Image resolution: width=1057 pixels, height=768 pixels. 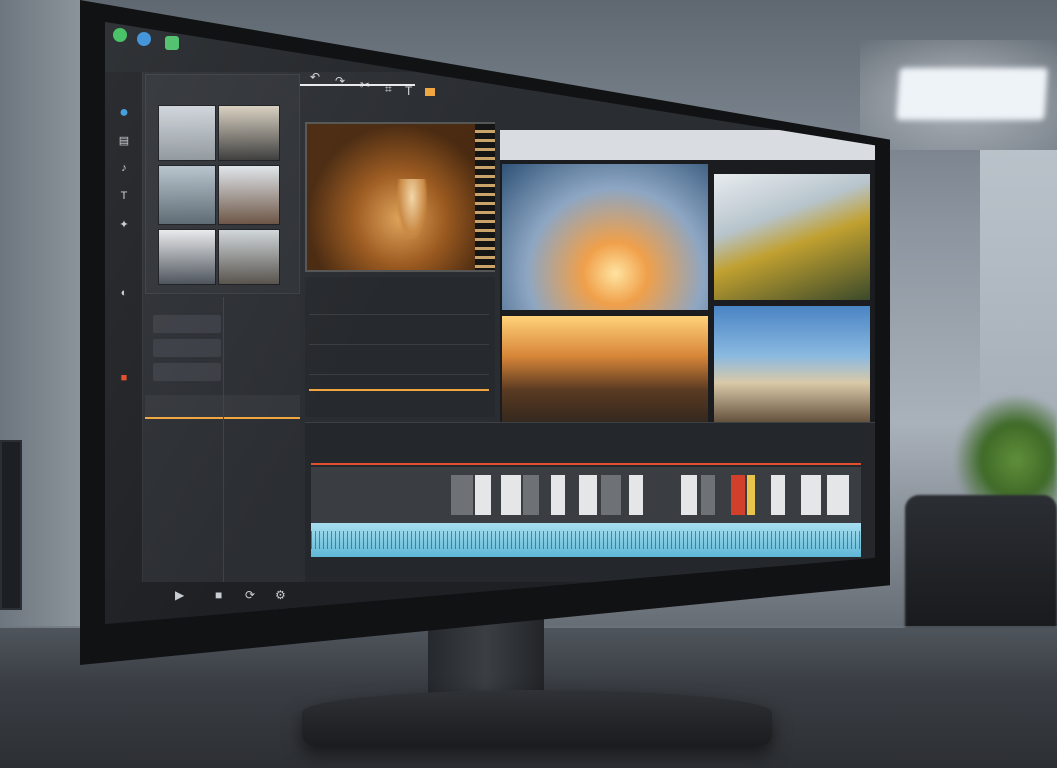 What do you see at coordinates (315, 77) in the screenshot?
I see `undo-icon: ↶` at bounding box center [315, 77].